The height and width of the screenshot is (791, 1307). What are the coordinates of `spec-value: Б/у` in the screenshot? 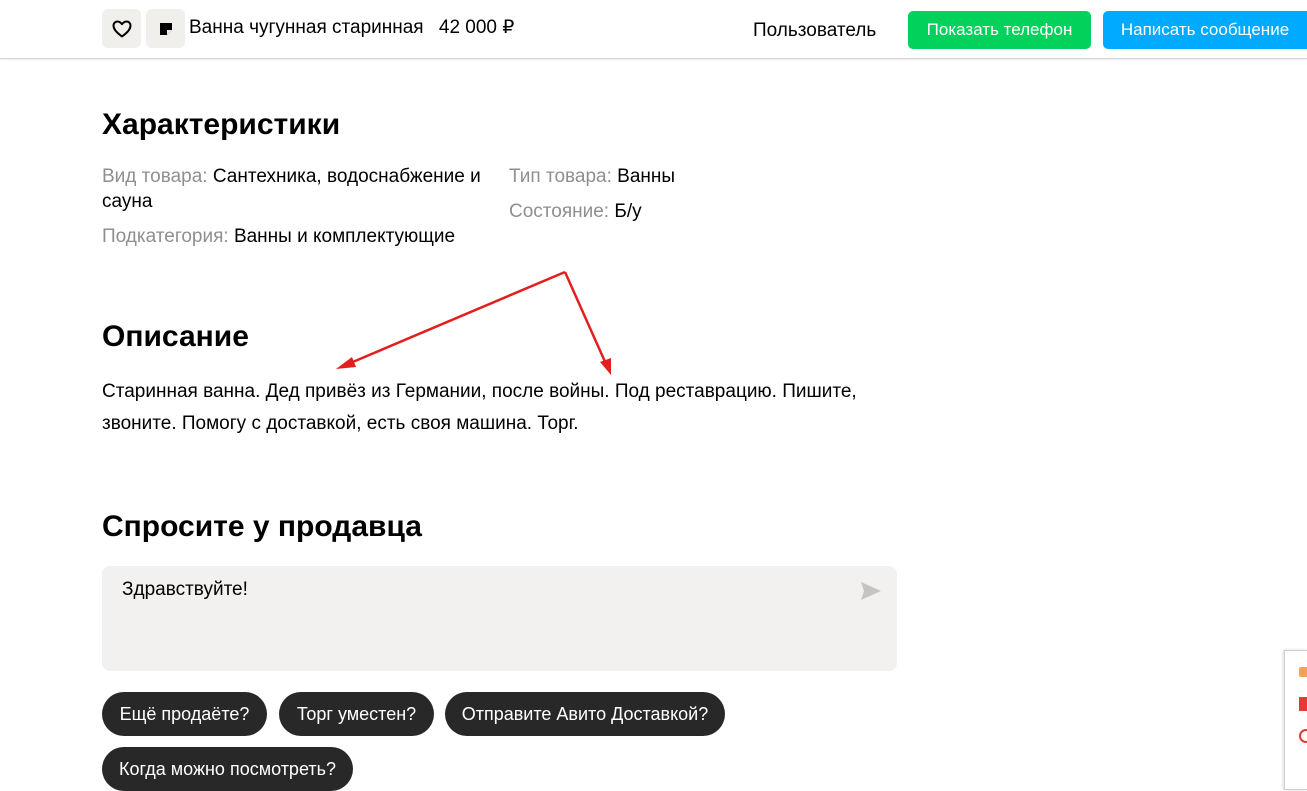 It's located at (628, 211).